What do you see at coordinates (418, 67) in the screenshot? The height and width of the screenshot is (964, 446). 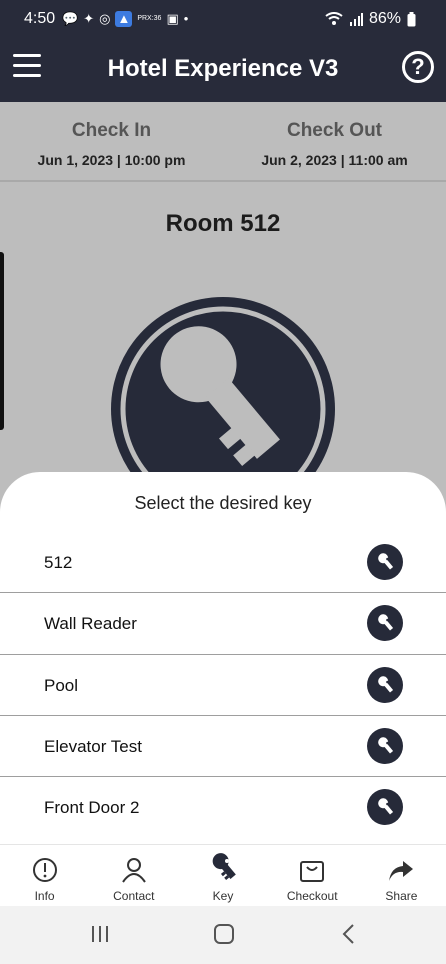 I see `help-icon: ?` at bounding box center [418, 67].